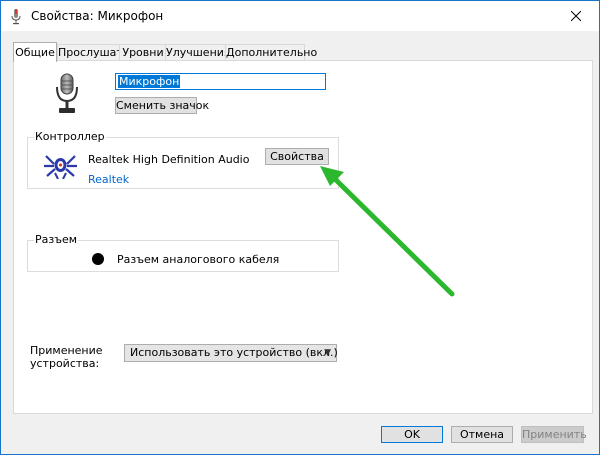 This screenshot has width=600, height=455. What do you see at coordinates (300, 16) in the screenshot?
I see `title-bar: Свойства: Микрофон` at bounding box center [300, 16].